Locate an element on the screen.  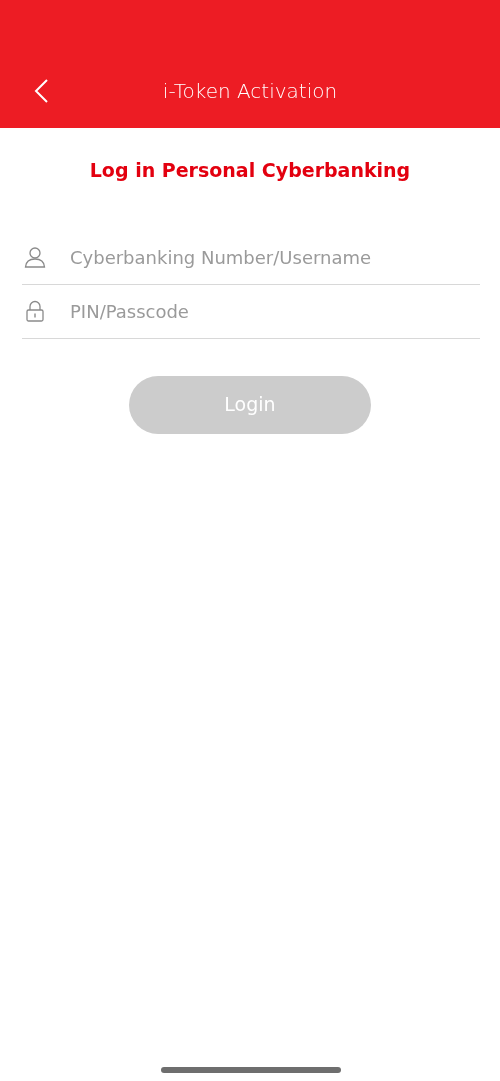
lock-icon is located at coordinates (35, 311).